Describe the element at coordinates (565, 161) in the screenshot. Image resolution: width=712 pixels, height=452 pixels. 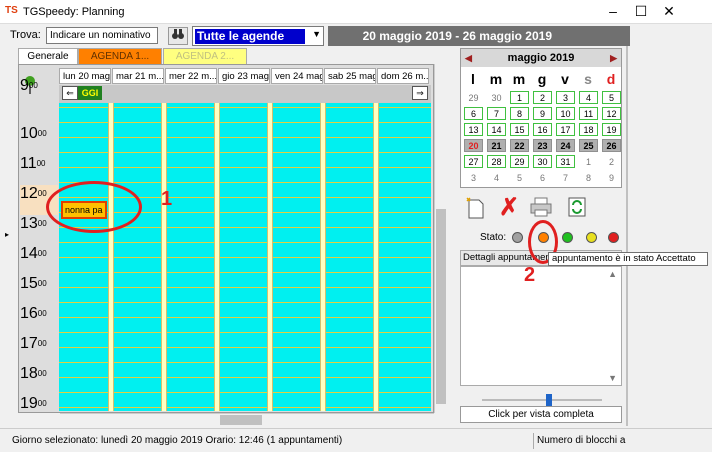
I see `calendar-day: 31` at that location.